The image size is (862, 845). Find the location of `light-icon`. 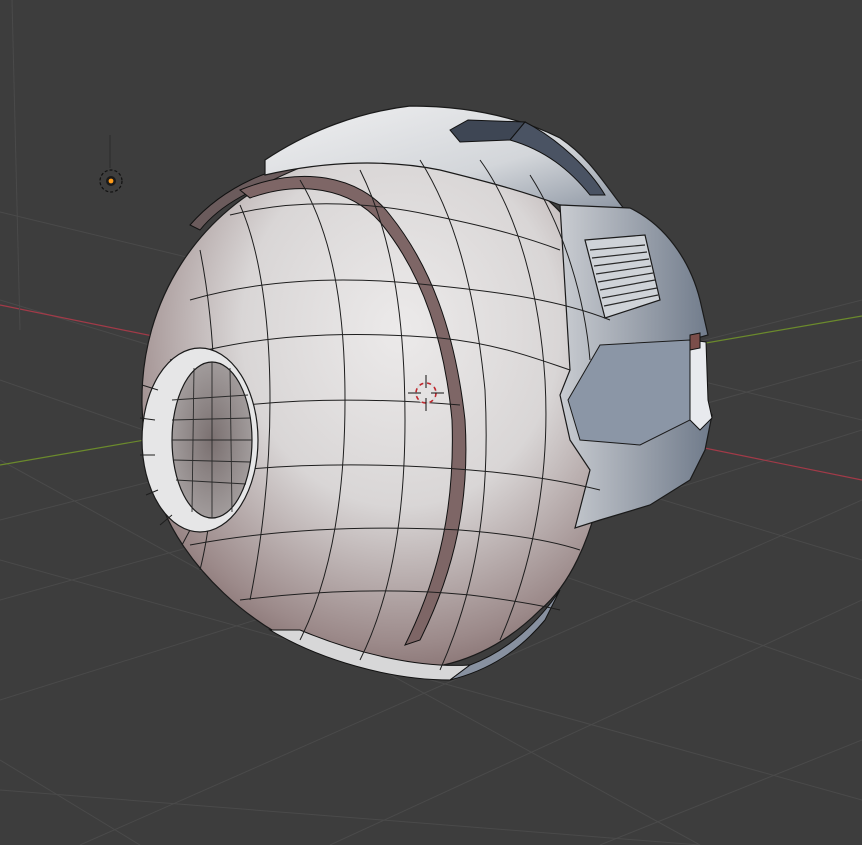

light-icon is located at coordinates (111, 164).